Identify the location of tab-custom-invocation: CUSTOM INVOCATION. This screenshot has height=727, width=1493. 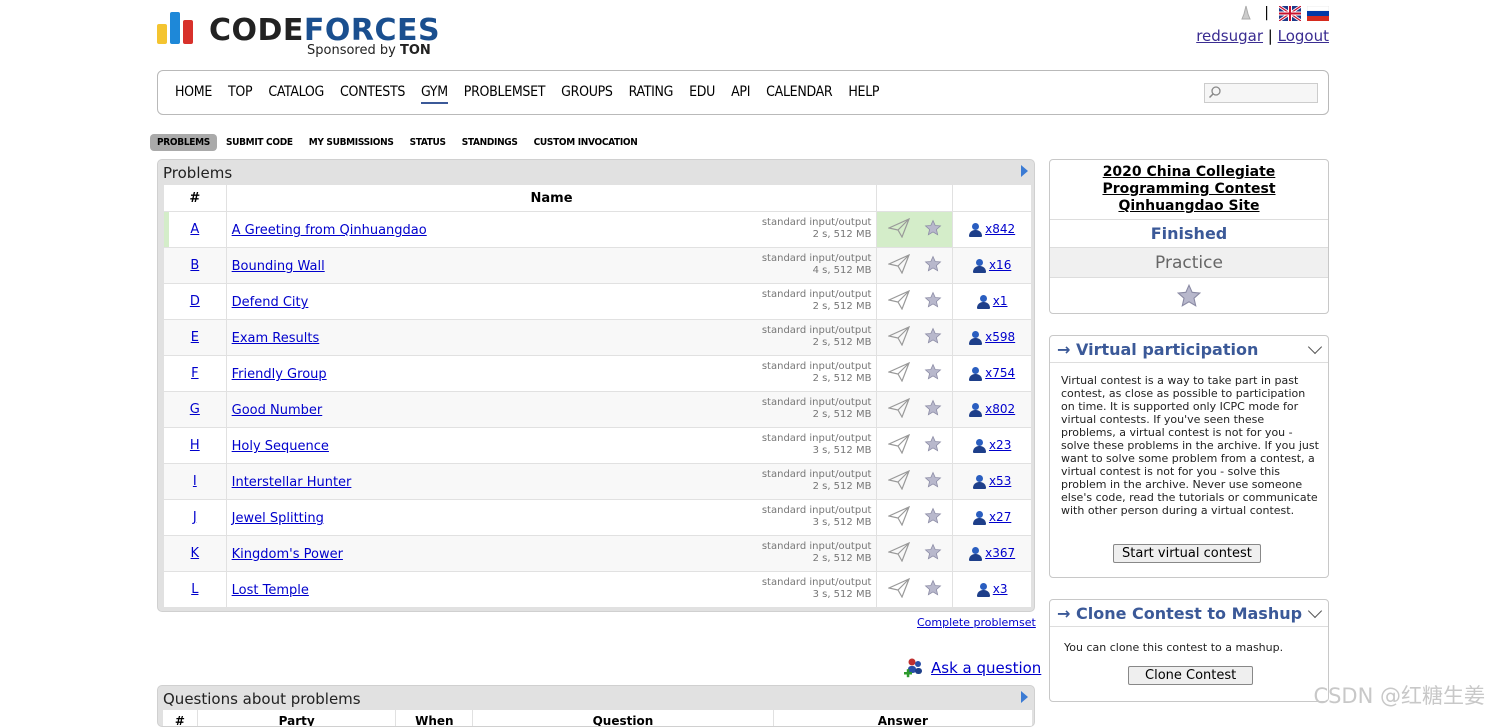
(586, 142).